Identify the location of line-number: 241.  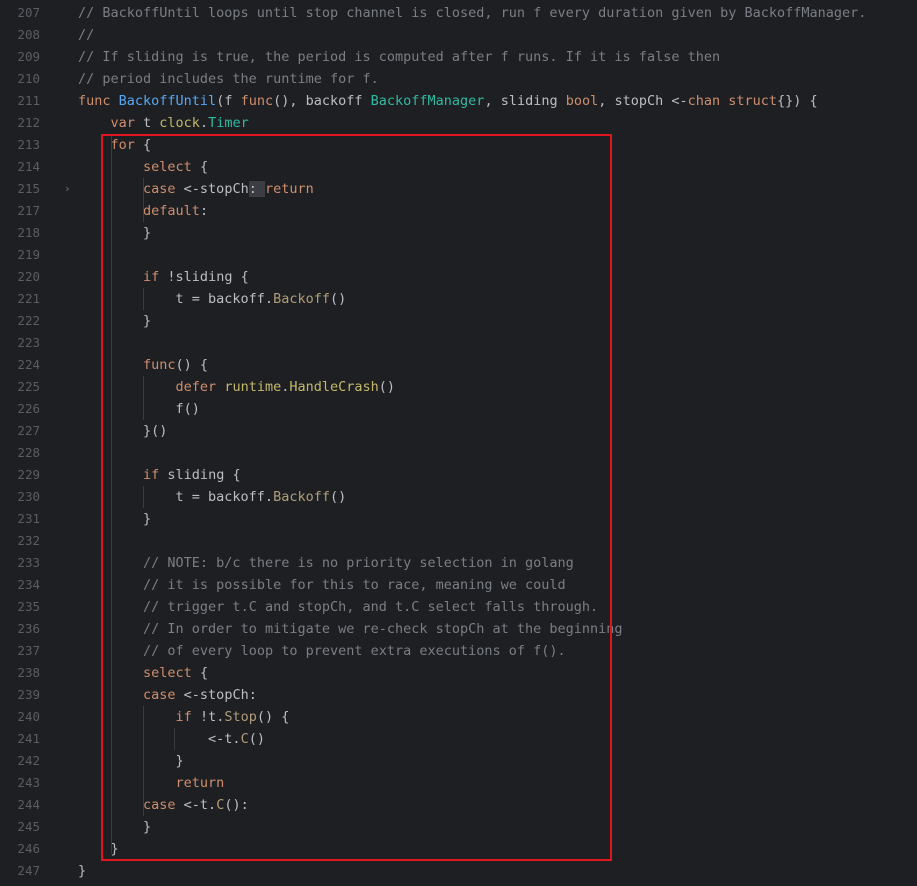
(28, 738).